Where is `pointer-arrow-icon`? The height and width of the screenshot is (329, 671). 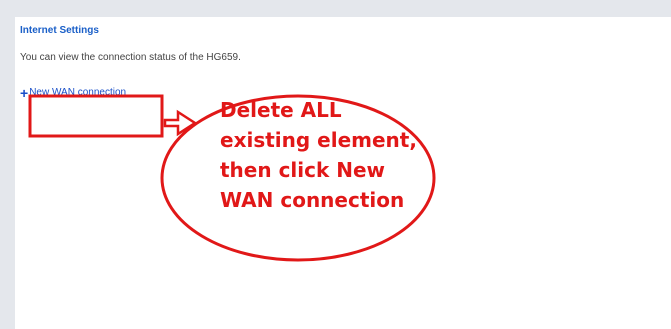 pointer-arrow-icon is located at coordinates (180, 123).